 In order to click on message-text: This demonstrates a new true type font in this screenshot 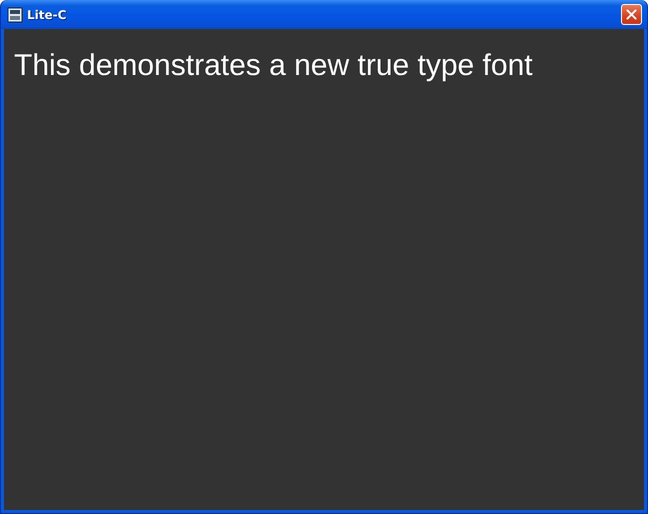, I will do `click(273, 65)`.